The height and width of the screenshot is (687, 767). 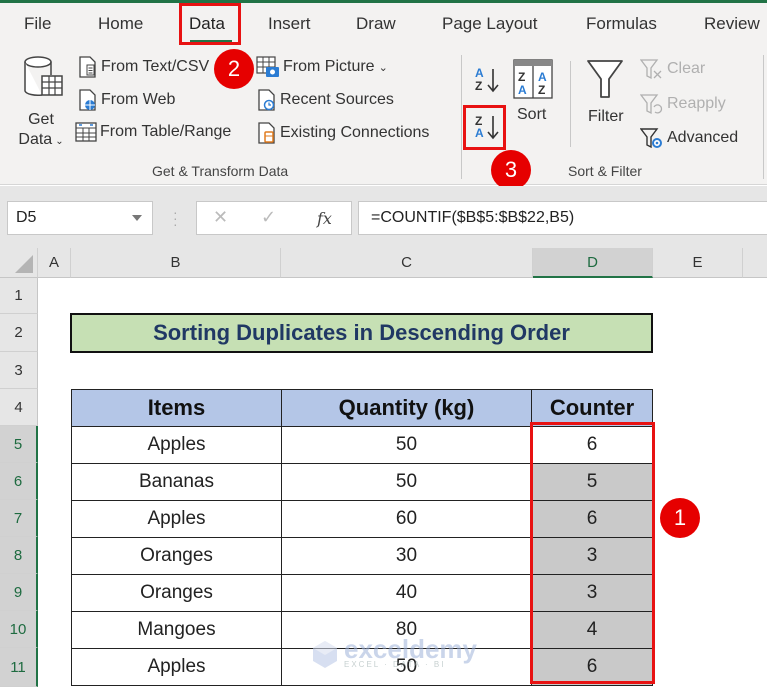 What do you see at coordinates (120, 24) in the screenshot?
I see `tab-home: Home` at bounding box center [120, 24].